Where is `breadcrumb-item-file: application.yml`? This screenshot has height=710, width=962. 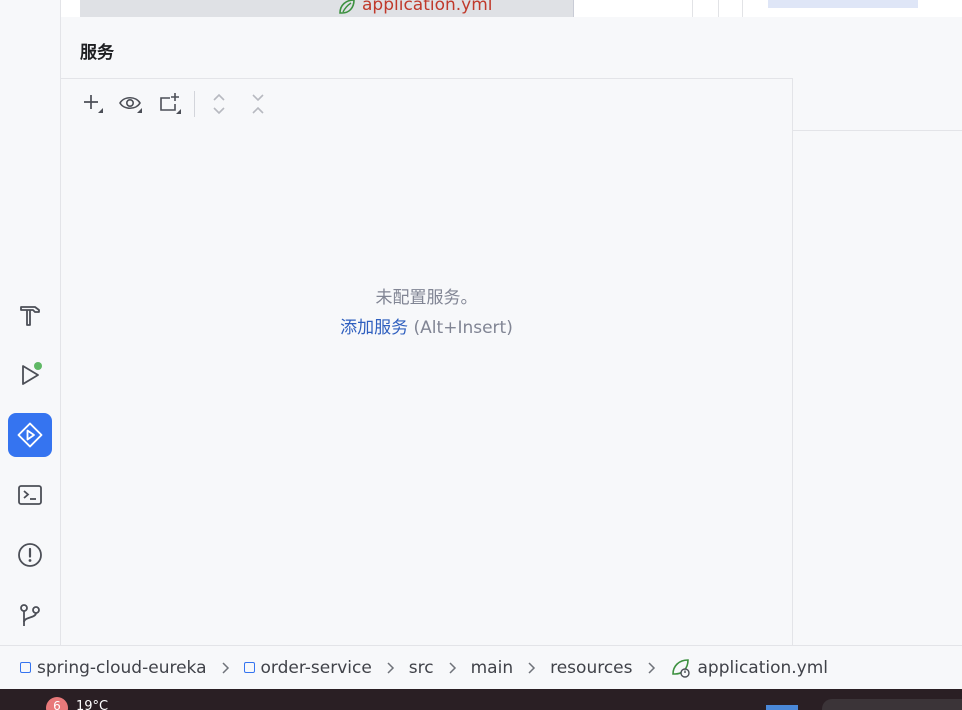 breadcrumb-item-file: application.yml is located at coordinates (749, 668).